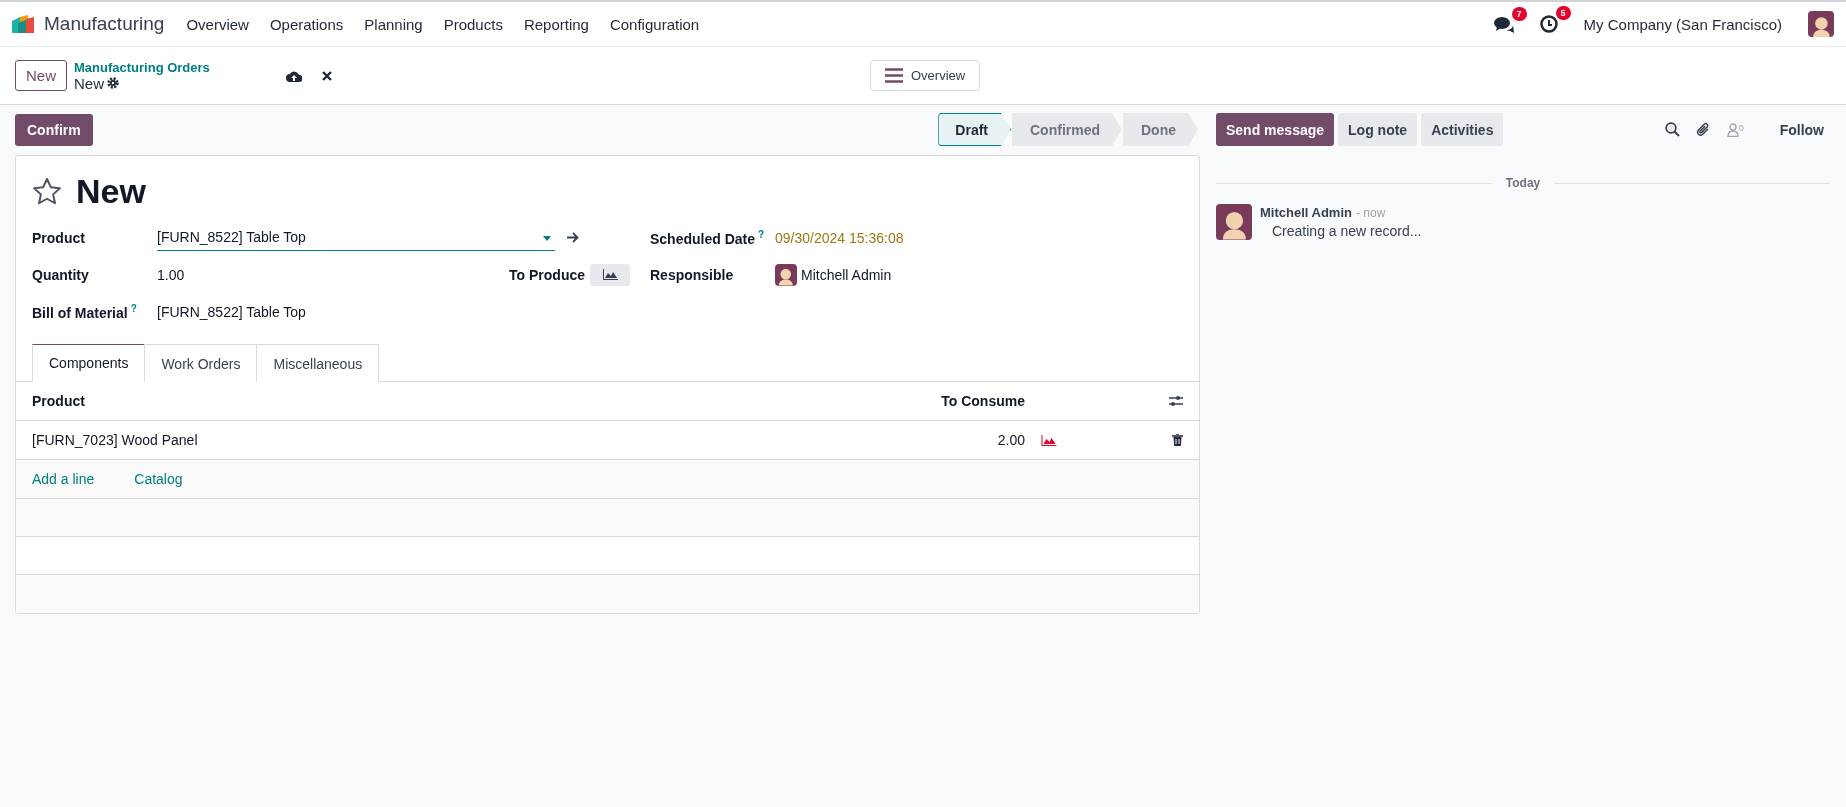 Image resolution: width=1846 pixels, height=807 pixels. What do you see at coordinates (1503, 24) in the screenshot?
I see `chat-icon` at bounding box center [1503, 24].